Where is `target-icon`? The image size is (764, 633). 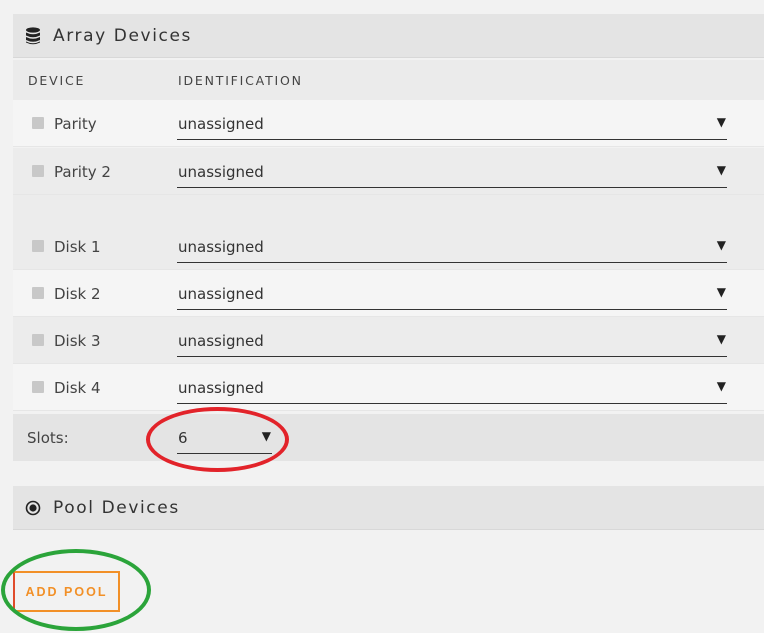 target-icon is located at coordinates (33, 508).